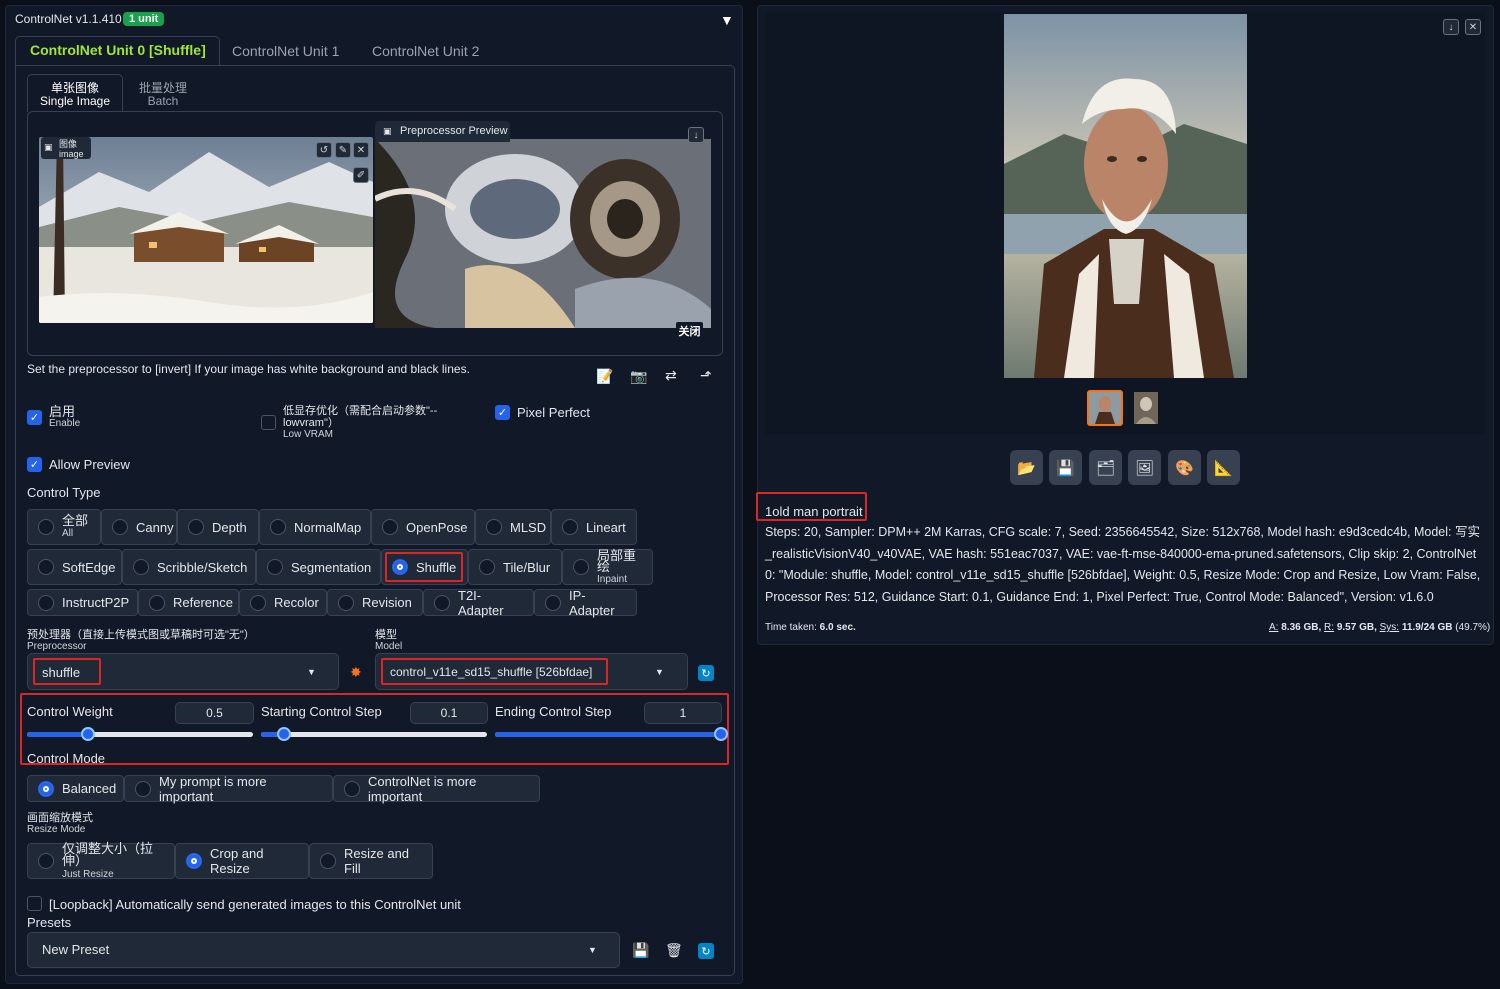 The image size is (1500, 989). Describe the element at coordinates (1223, 467) in the screenshot. I see `send-to-extras-icon: 📐` at that location.